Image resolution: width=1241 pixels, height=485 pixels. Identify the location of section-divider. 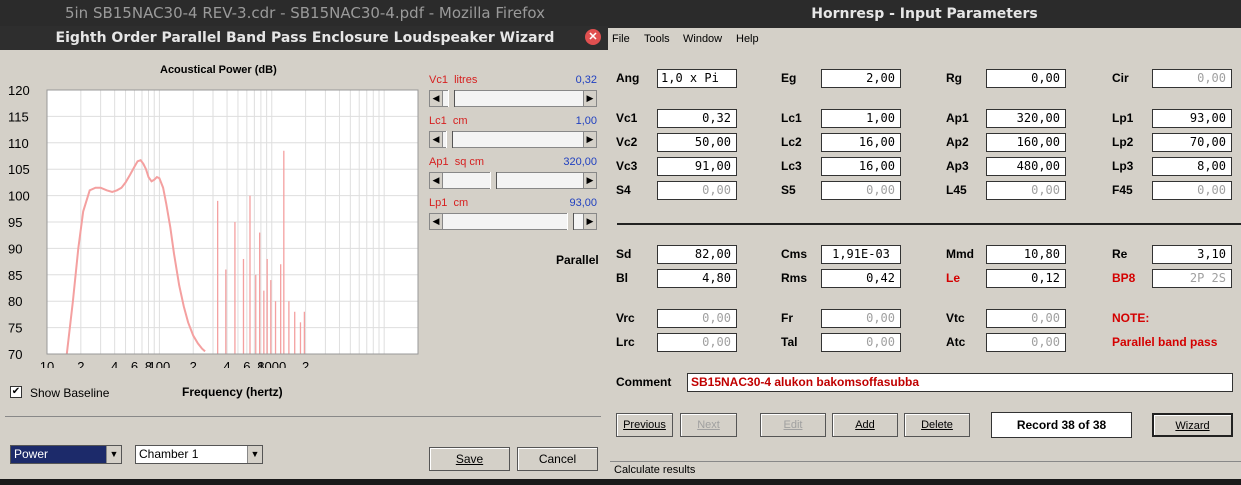
(929, 224).